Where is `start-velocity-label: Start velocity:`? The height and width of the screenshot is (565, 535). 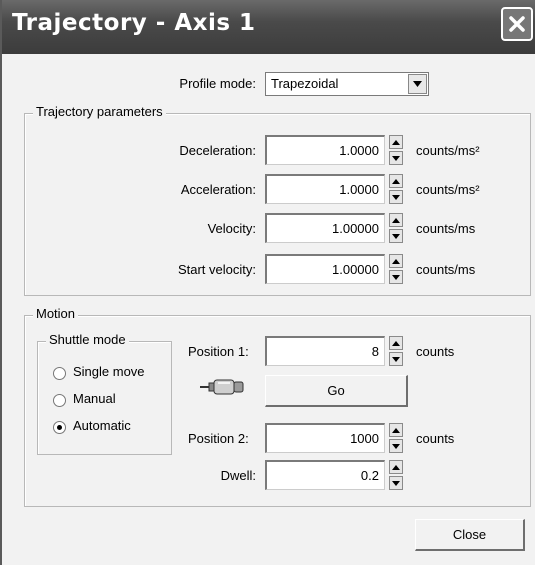
start-velocity-label: Start velocity: is located at coordinates (216, 269).